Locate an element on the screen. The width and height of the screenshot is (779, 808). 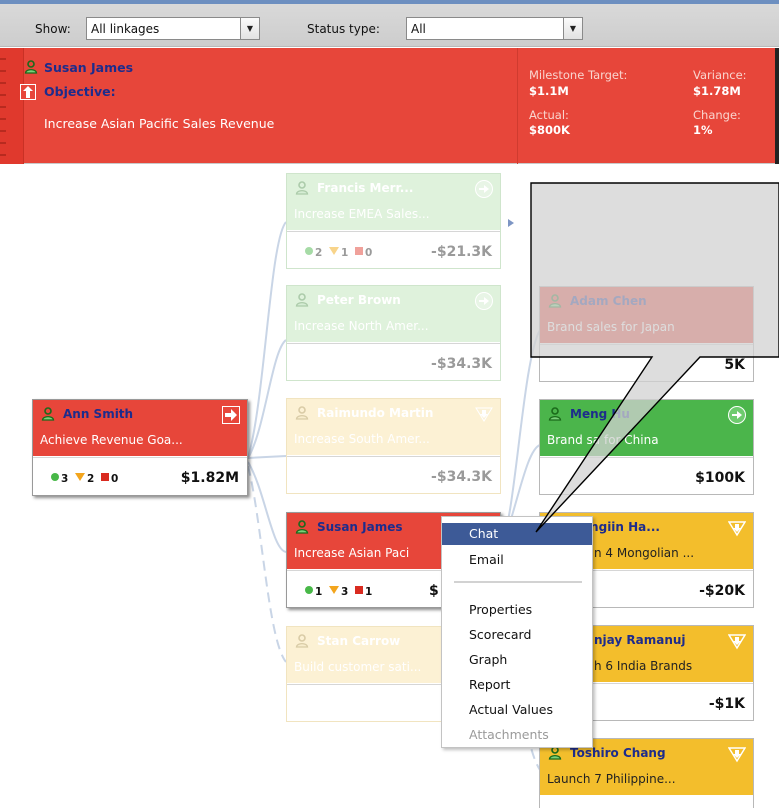
card-person-name: Toshiro Chang is located at coordinates (618, 753).